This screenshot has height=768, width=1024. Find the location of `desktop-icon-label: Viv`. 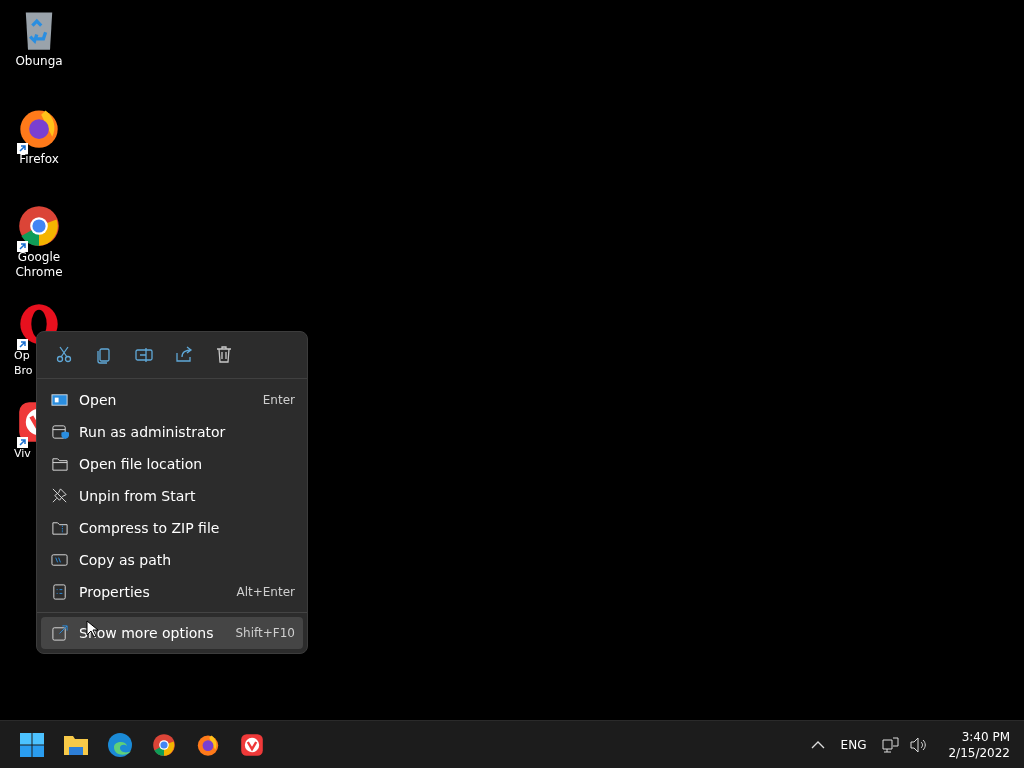

desktop-icon-label: Viv is located at coordinates (15, 453).